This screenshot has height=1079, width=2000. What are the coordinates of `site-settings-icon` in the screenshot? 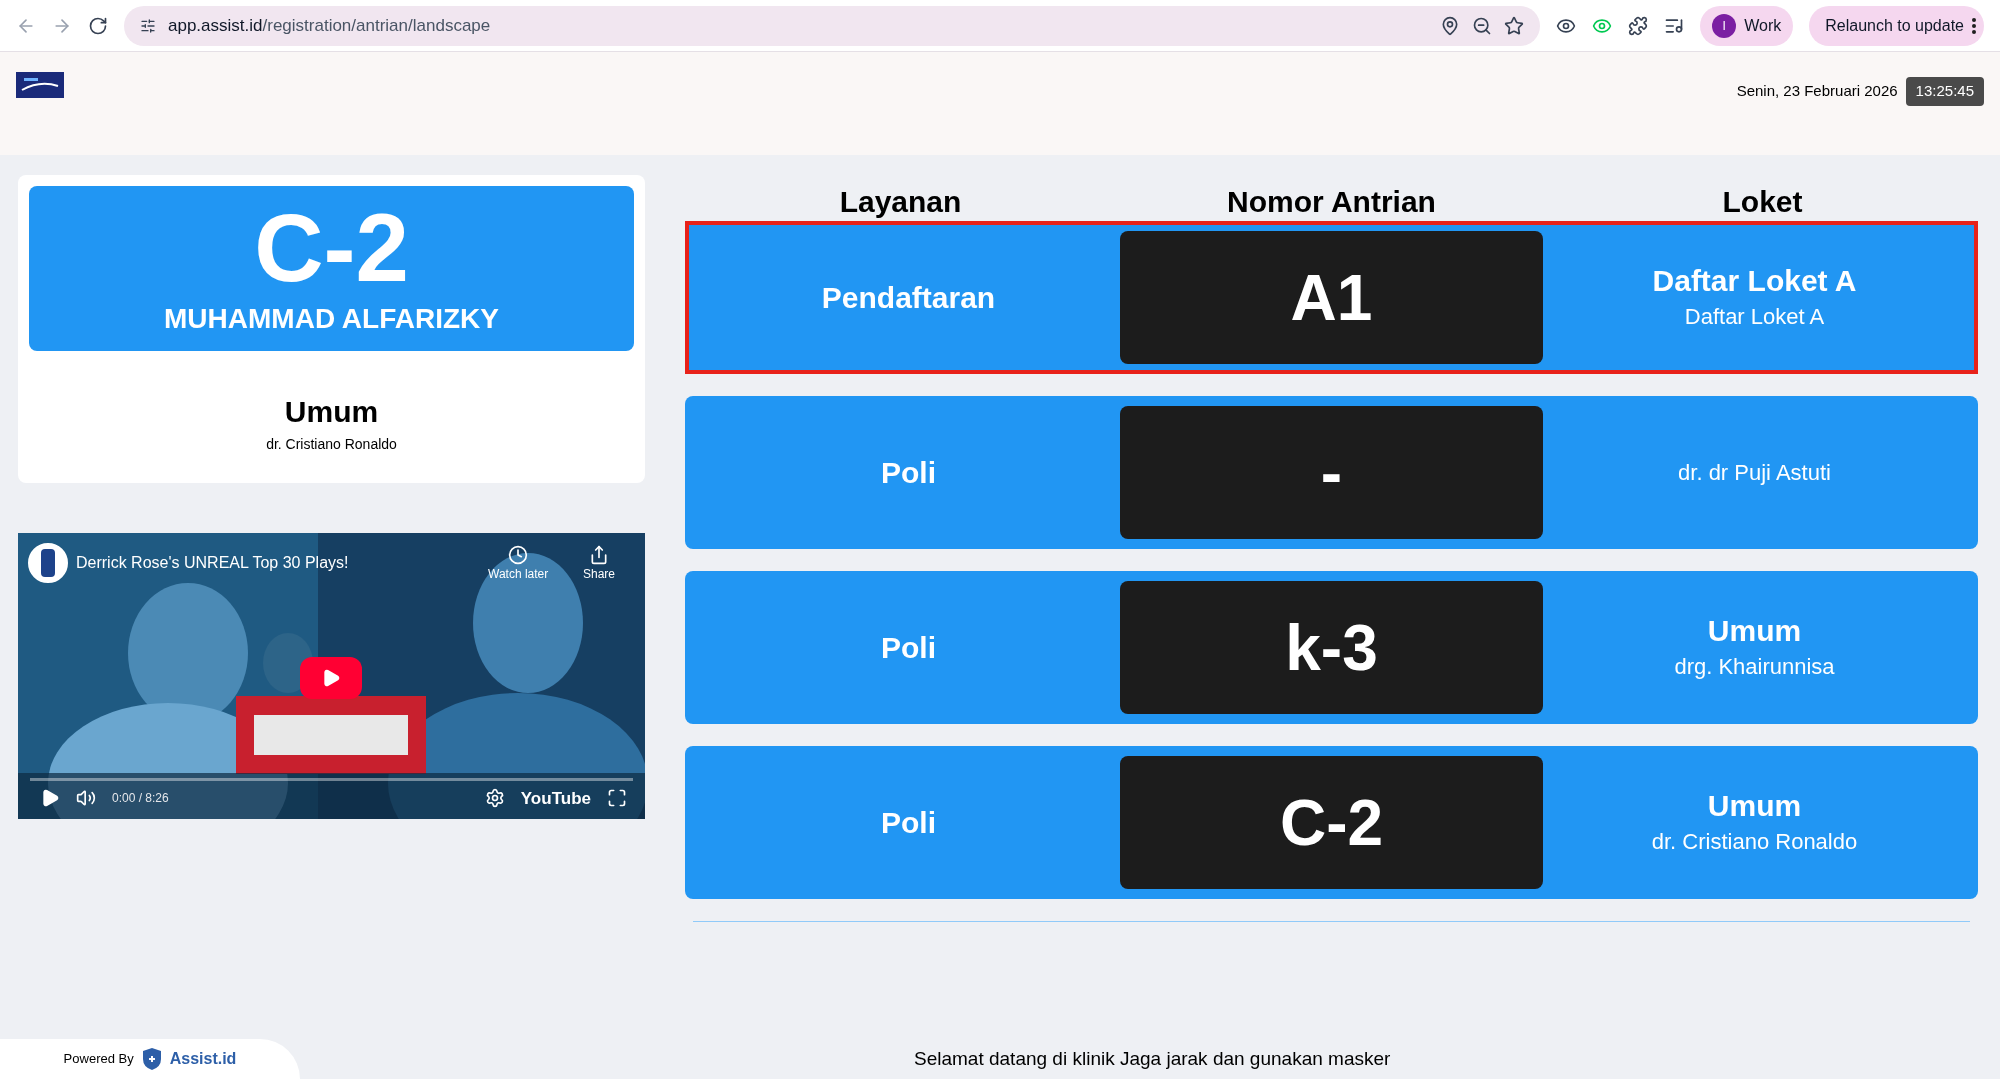 It's located at (148, 25).